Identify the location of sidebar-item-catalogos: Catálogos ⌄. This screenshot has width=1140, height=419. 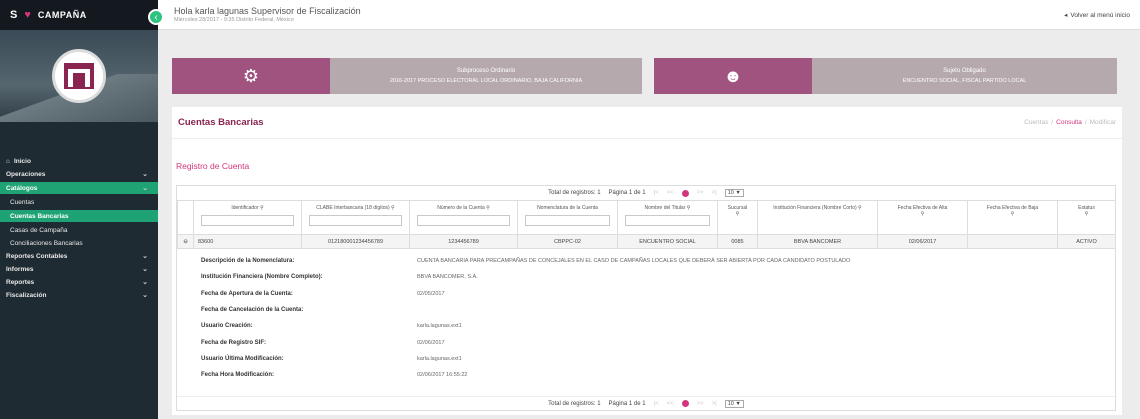
(79, 188).